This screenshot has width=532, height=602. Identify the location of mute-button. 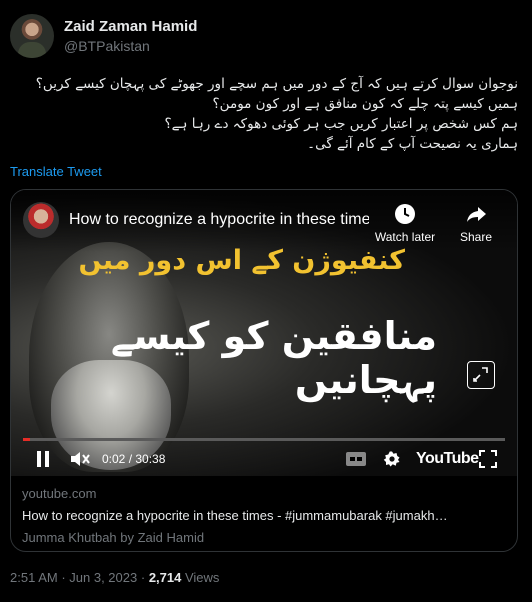
(80, 459).